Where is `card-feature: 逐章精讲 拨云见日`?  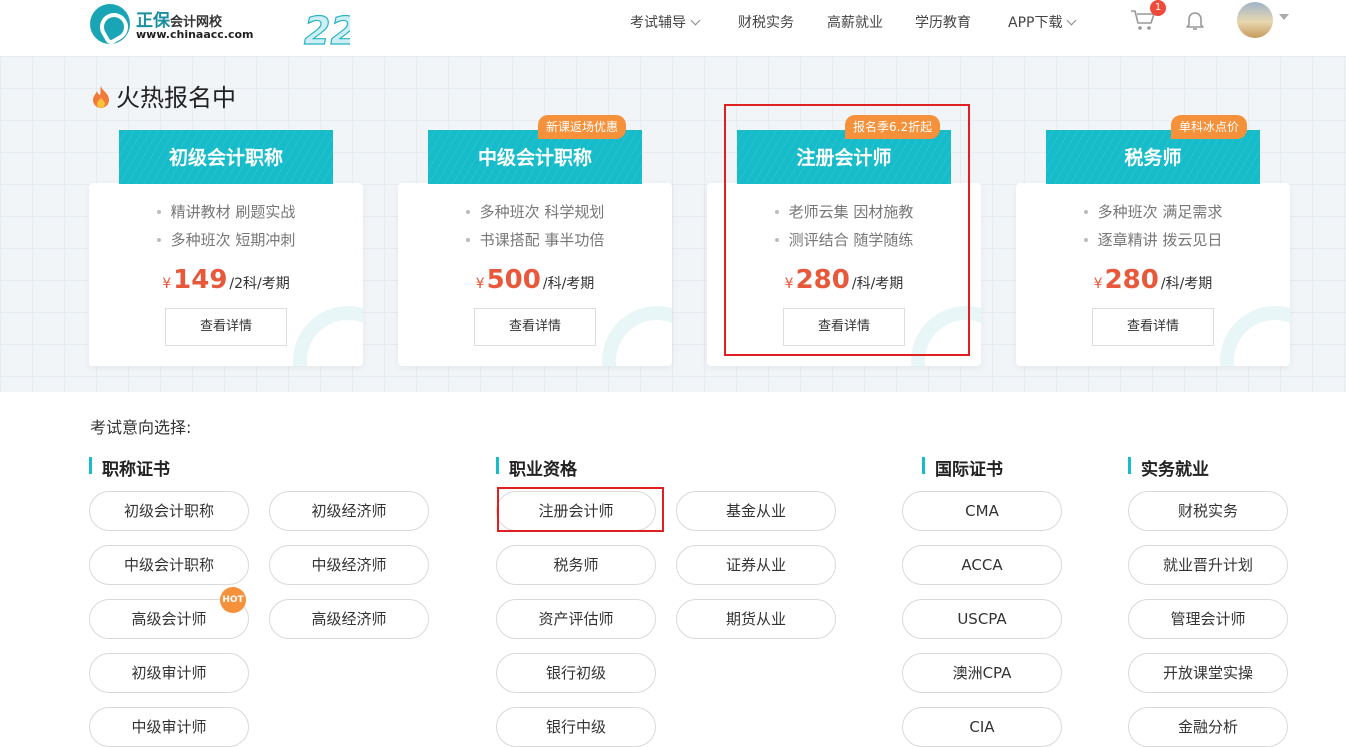
card-feature: 逐章精讲 拨云见日 is located at coordinates (1153, 239).